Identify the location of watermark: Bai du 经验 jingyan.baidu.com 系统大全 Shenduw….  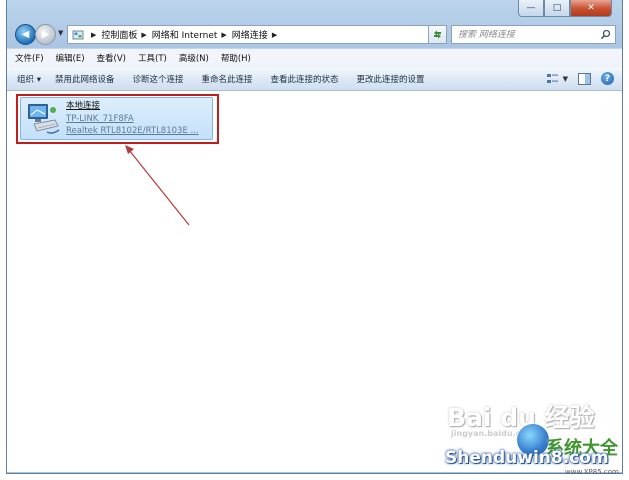
(535, 438).